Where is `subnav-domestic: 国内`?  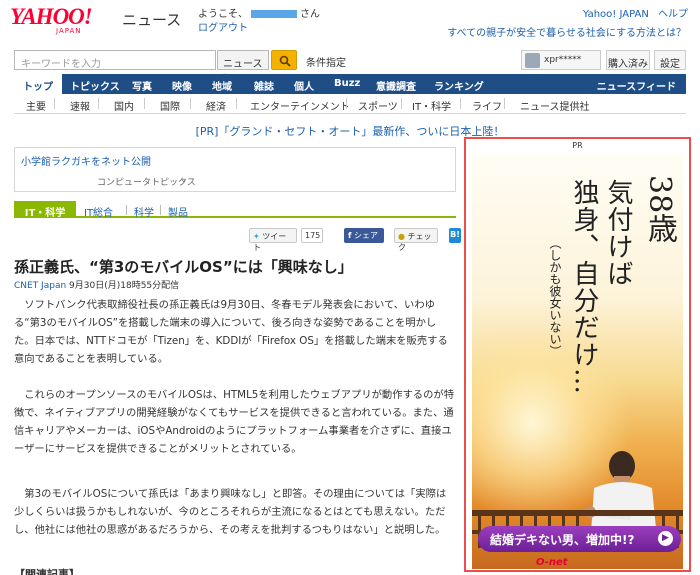 subnav-domestic: 国内 is located at coordinates (124, 105).